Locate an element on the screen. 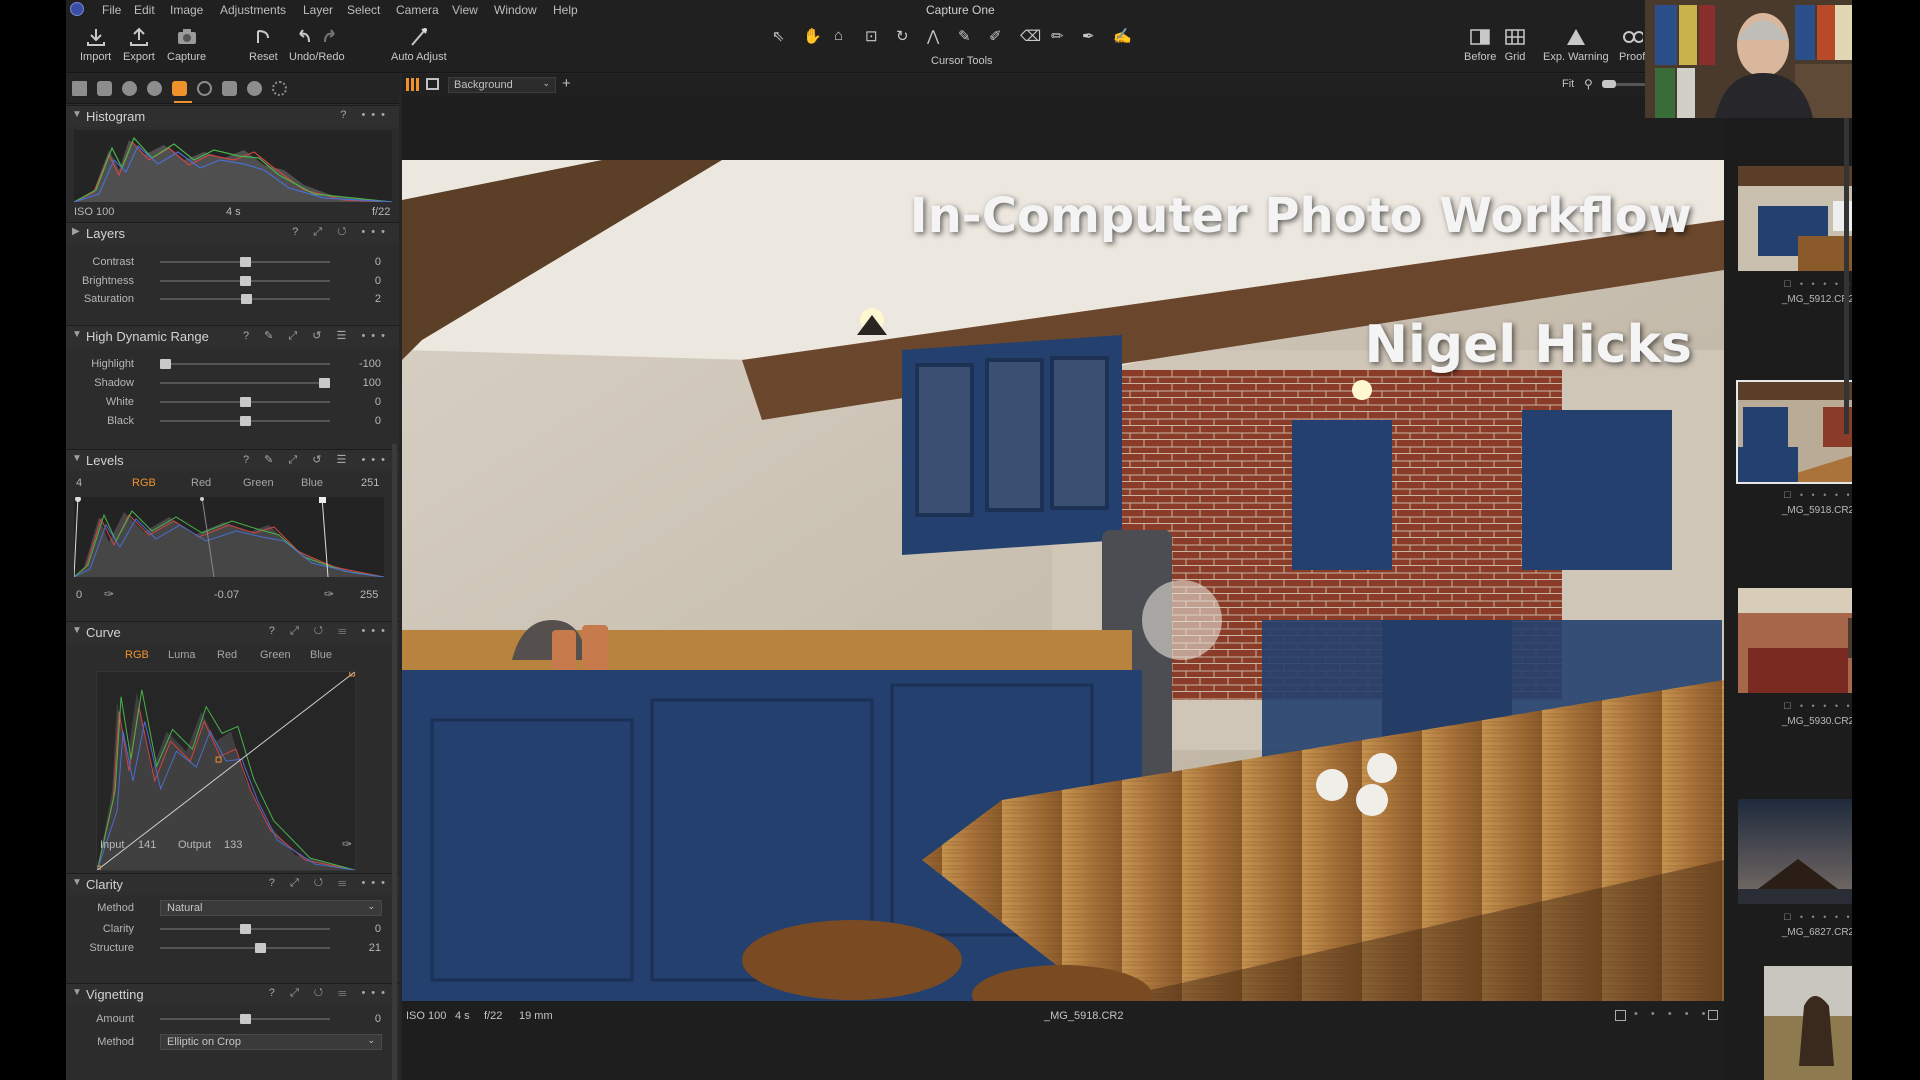 This screenshot has width=1920, height=1080. menu-camera: Camera is located at coordinates (417, 10).